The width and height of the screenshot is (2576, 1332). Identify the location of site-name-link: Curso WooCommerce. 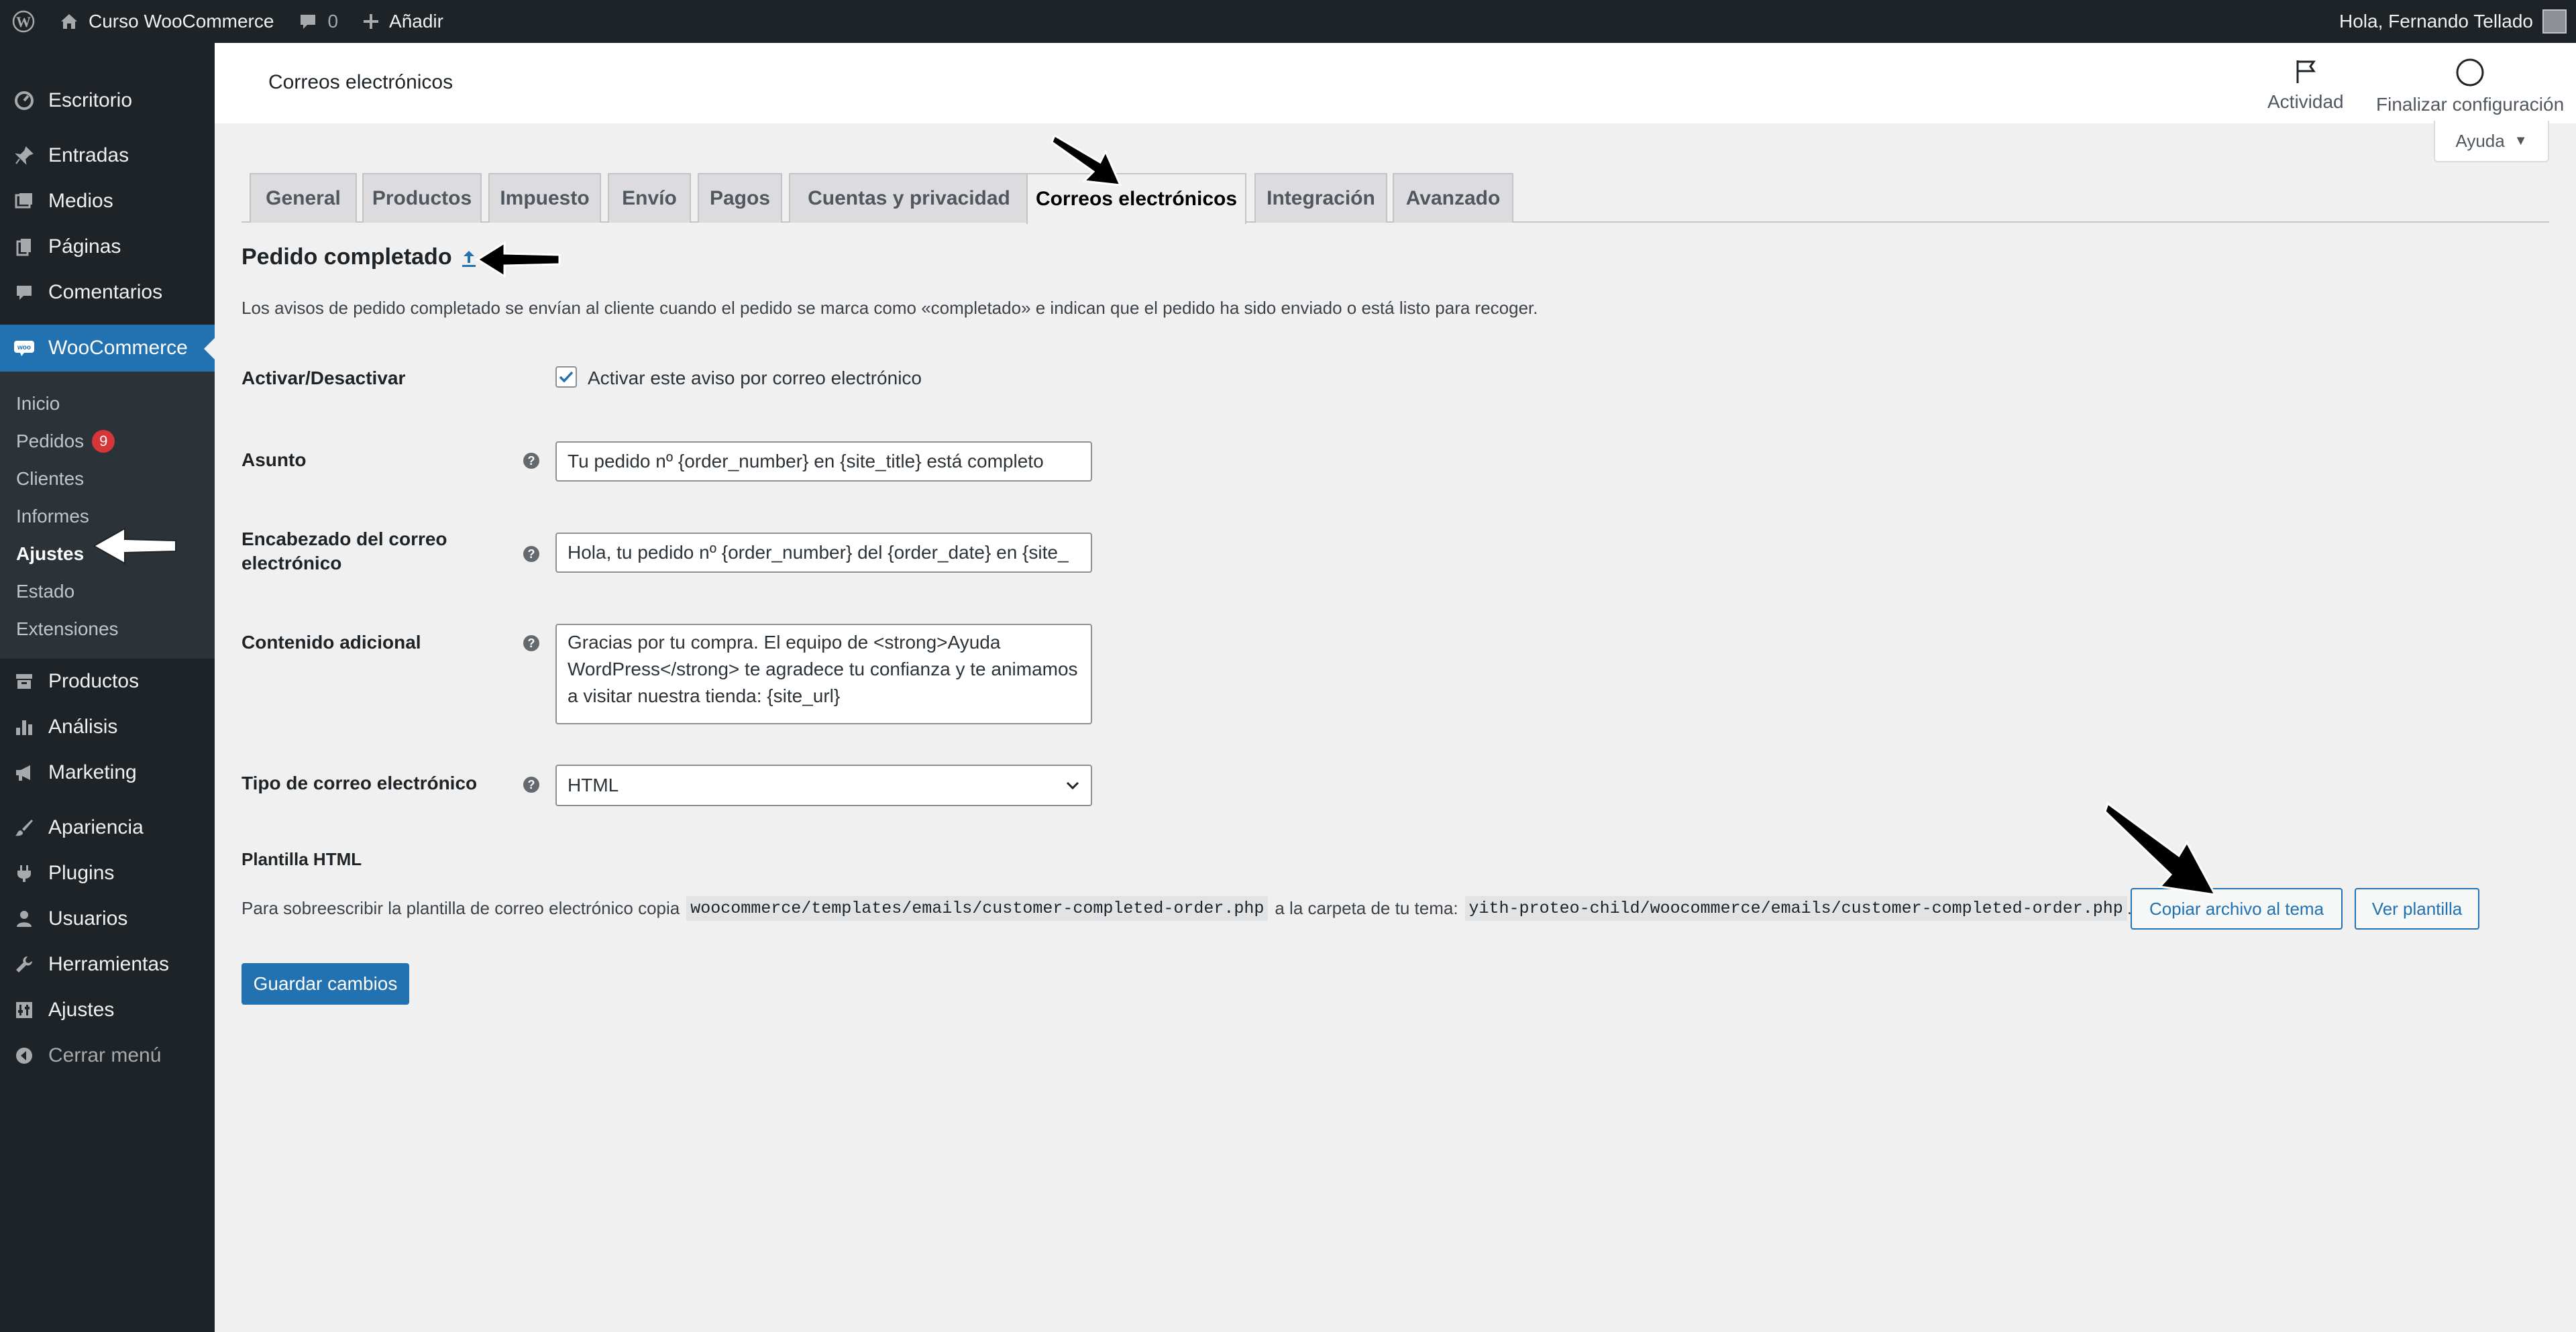
(166, 22).